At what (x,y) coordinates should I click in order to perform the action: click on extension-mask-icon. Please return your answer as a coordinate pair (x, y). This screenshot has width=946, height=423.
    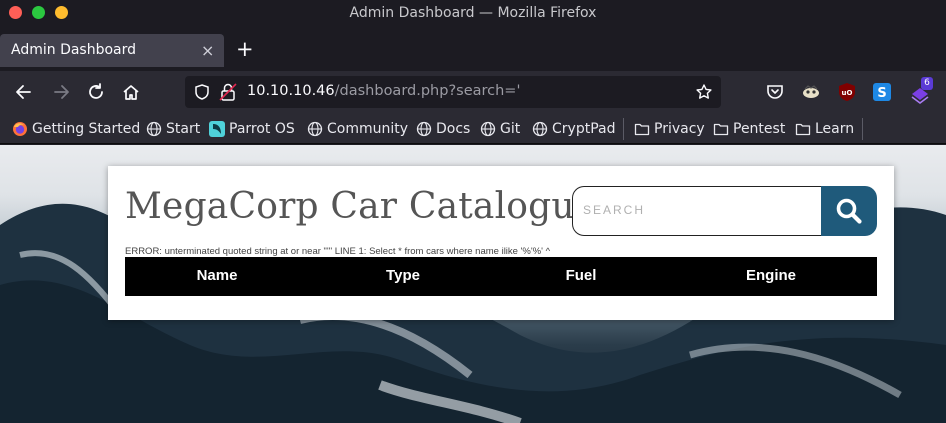
    Looking at the image, I should click on (811, 92).